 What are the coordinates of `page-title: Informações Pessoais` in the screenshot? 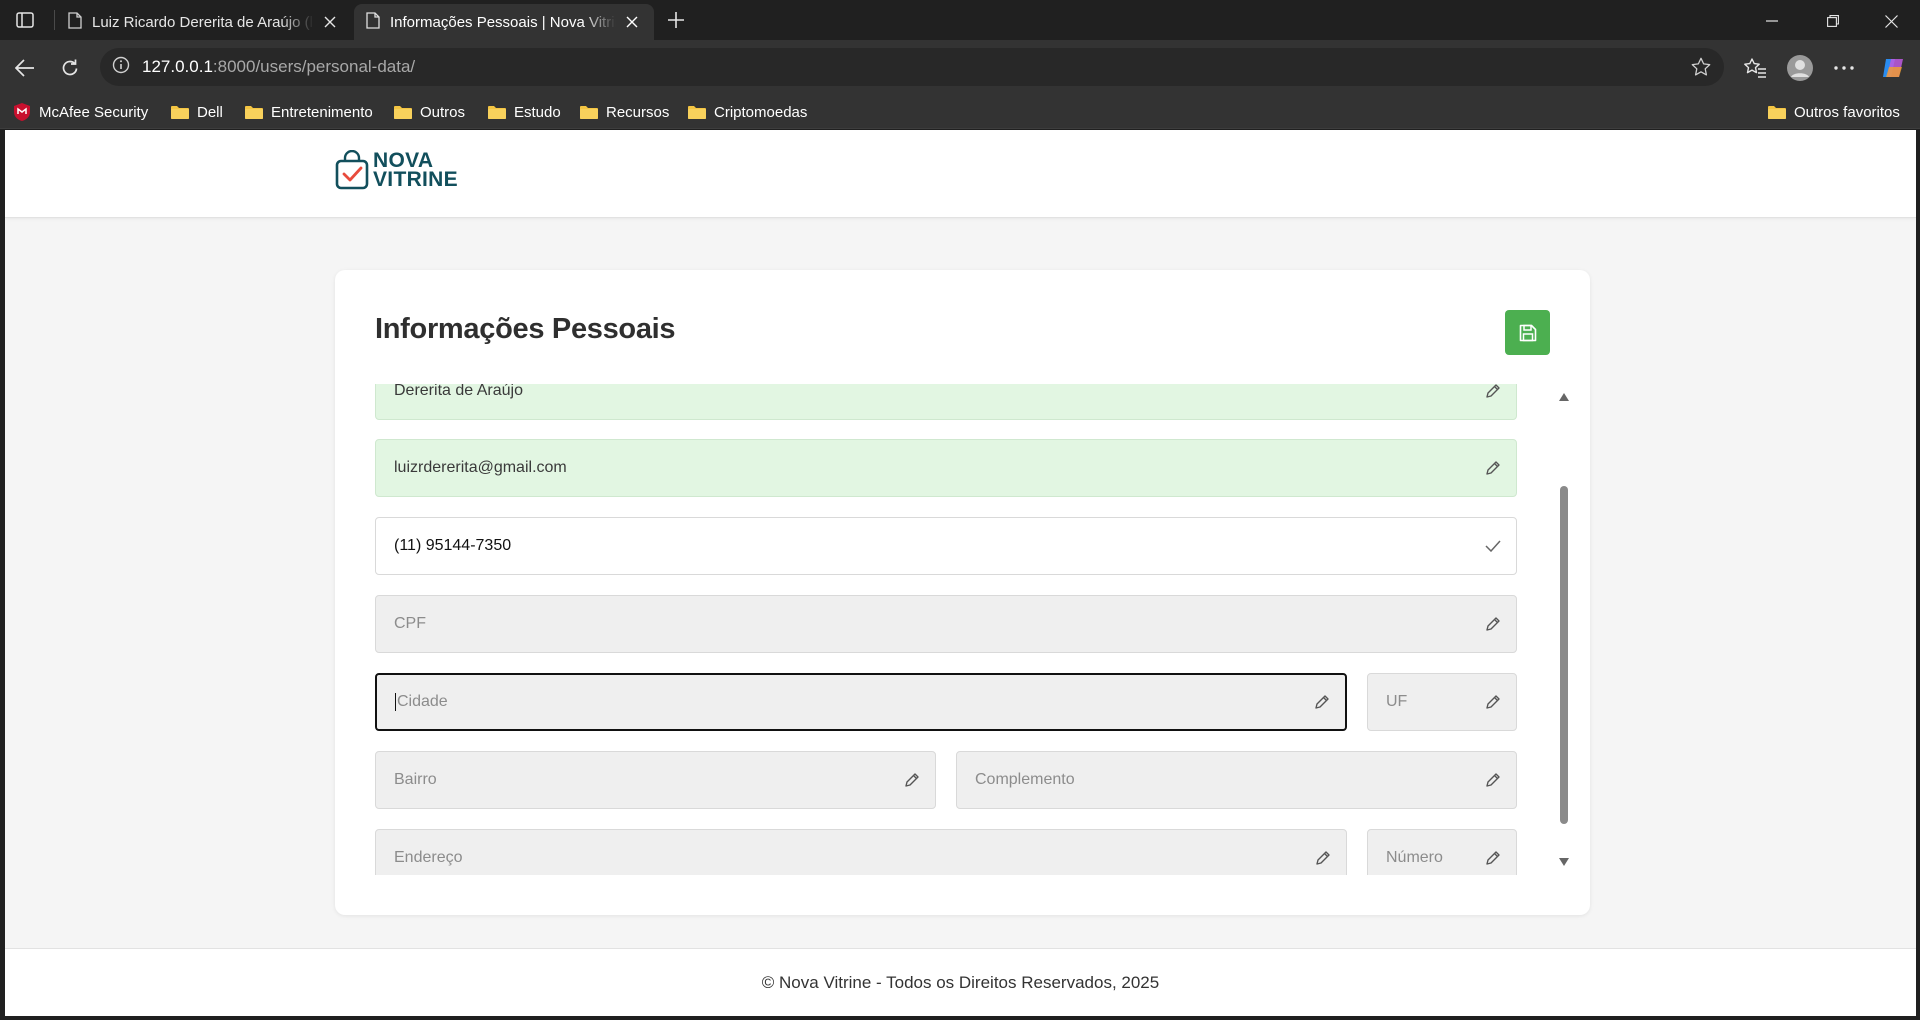 It's located at (525, 329).